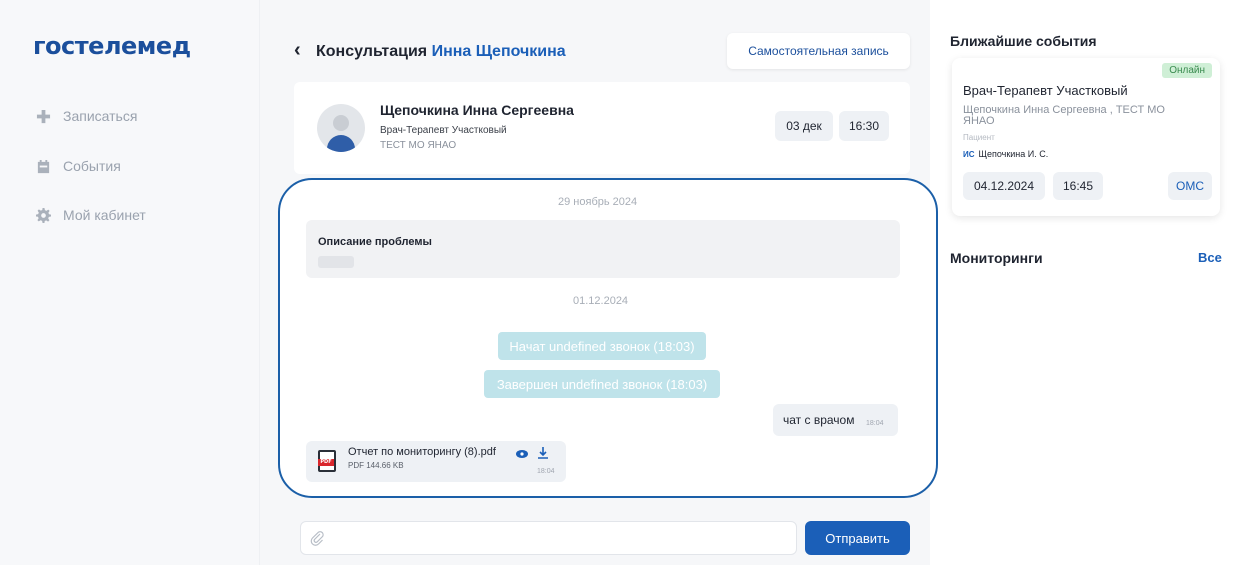 This screenshot has height=565, width=1235. What do you see at coordinates (602, 346) in the screenshot?
I see `system-message: Начат undefined звонок (18:03)` at bounding box center [602, 346].